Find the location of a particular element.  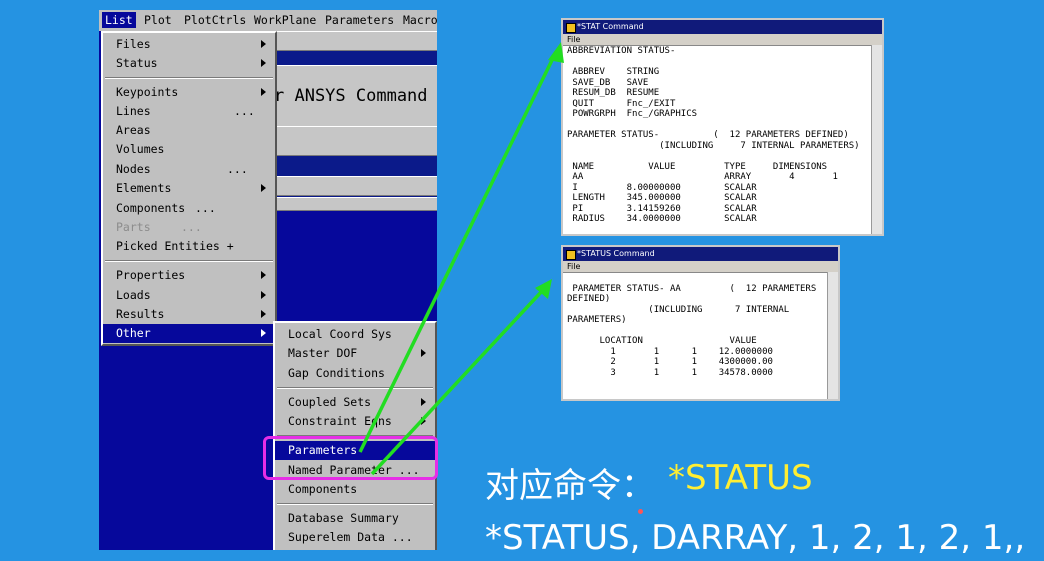

caption-command: *STATUS is located at coordinates (740, 478).